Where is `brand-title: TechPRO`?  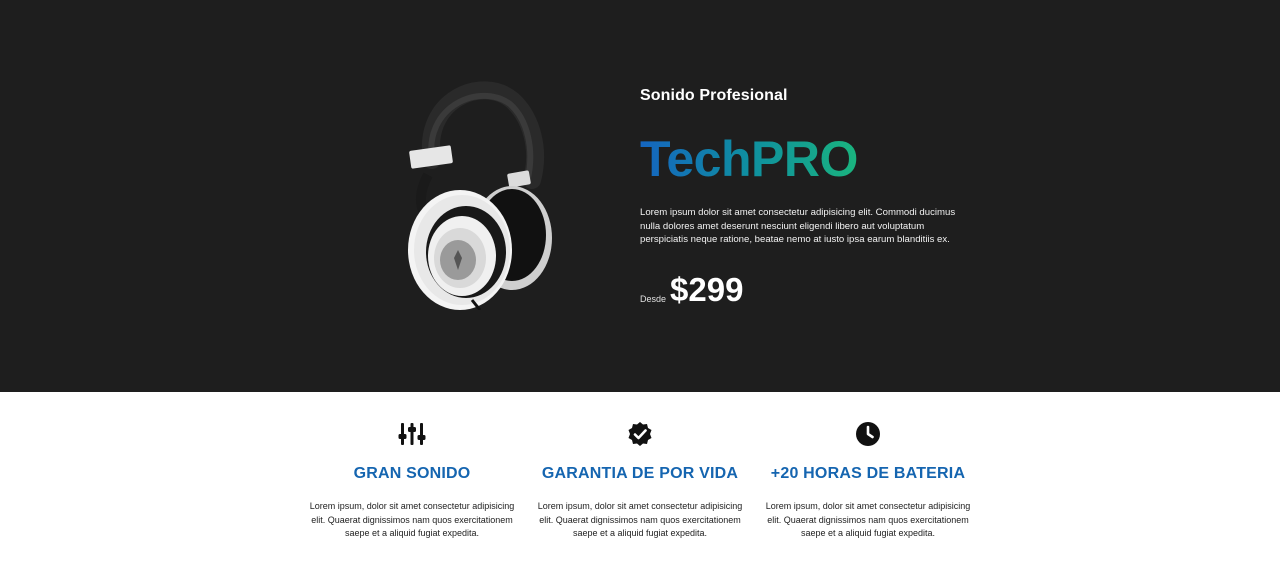
brand-title: TechPRO is located at coordinates (749, 159).